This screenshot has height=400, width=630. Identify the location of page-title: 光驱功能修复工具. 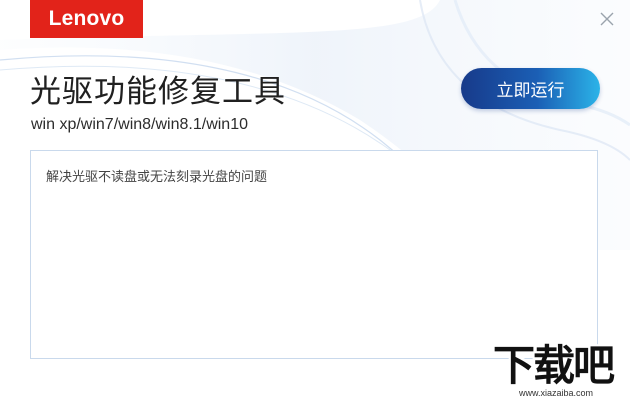
(158, 92).